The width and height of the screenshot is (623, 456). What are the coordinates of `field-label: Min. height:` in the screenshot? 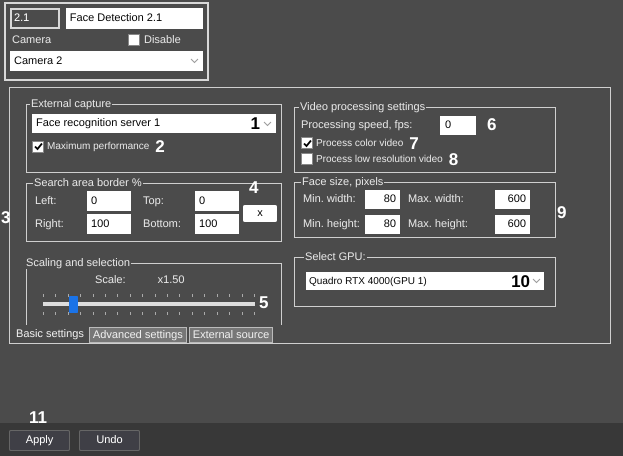 It's located at (332, 224).